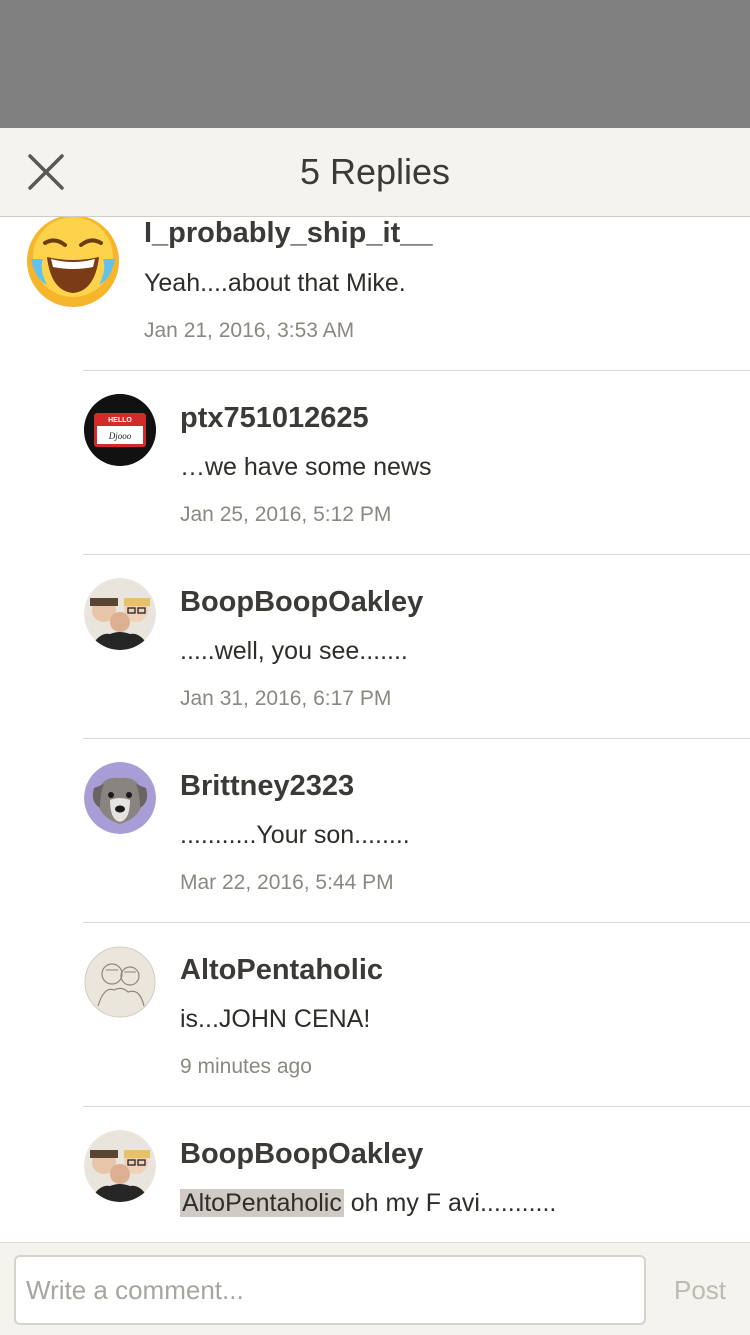  What do you see at coordinates (286, 698) in the screenshot?
I see `comment-timestamp: Jan 31, 2016, 6:17 PM` at bounding box center [286, 698].